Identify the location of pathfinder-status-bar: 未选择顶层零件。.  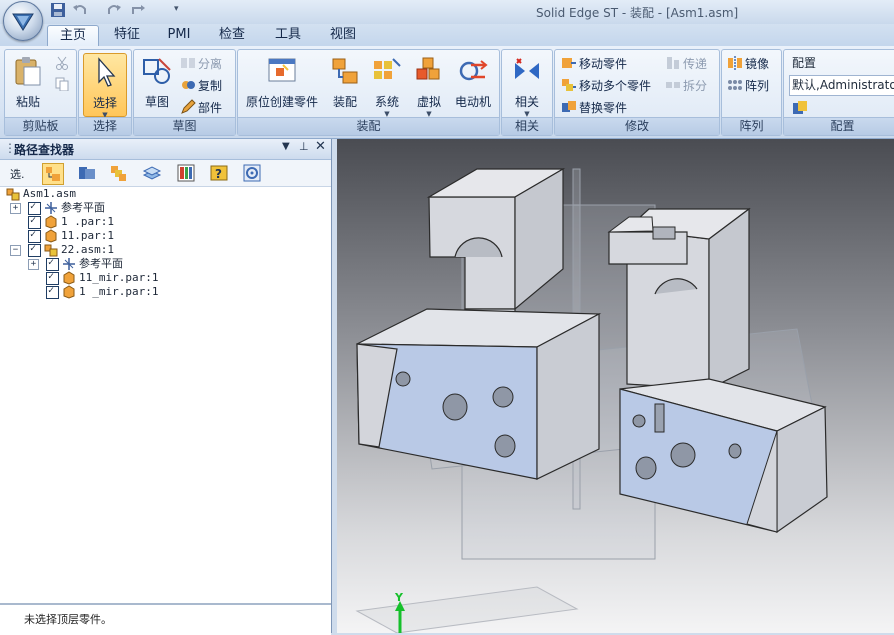
(165, 619).